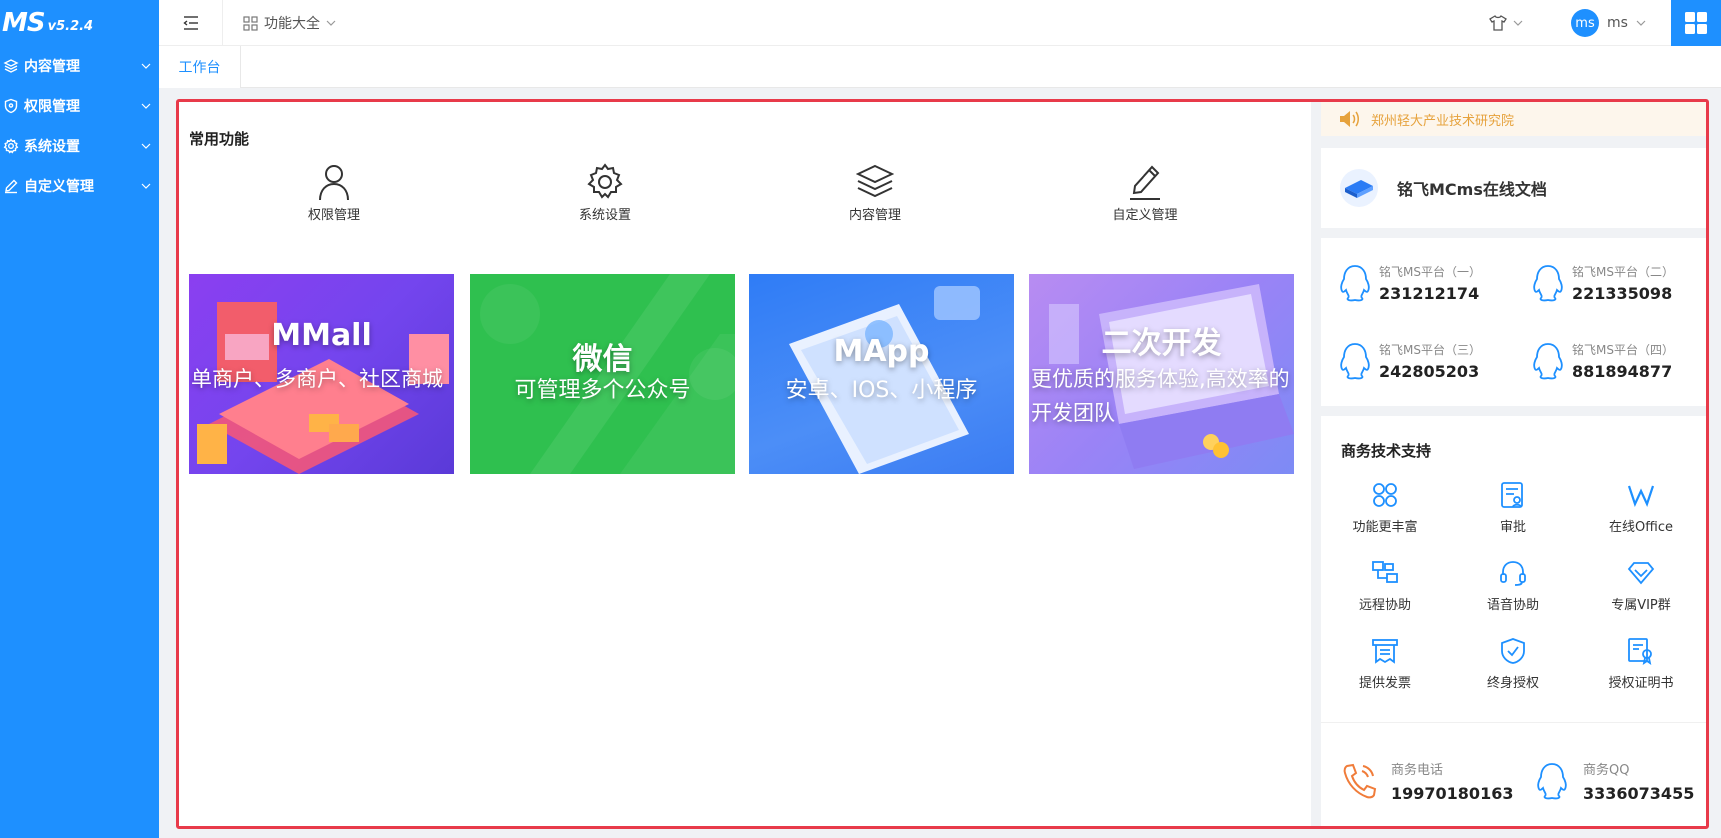  I want to click on functions-menu: 功能大全, so click(289, 23).